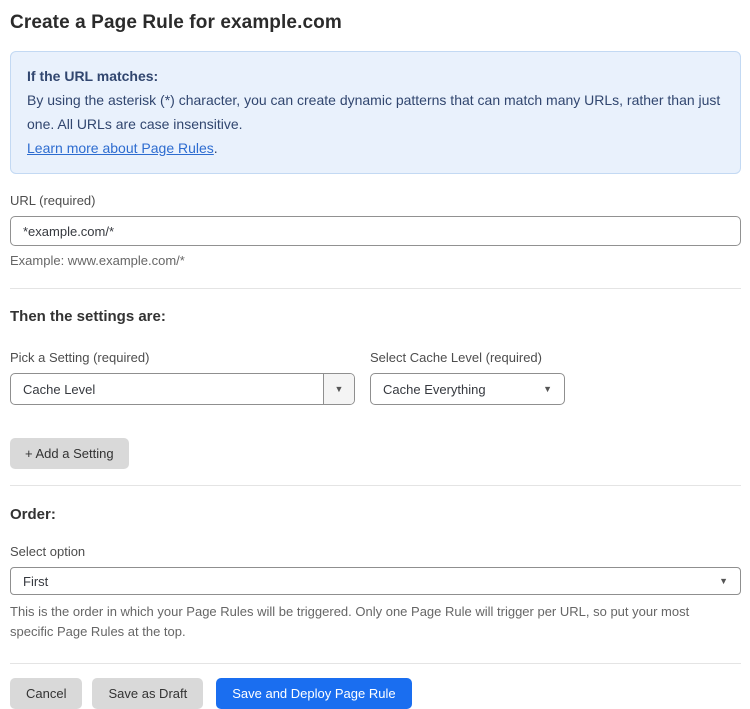 The image size is (750, 709). What do you see at coordinates (553, 388) in the screenshot?
I see `cache-level-arrow: ▼` at bounding box center [553, 388].